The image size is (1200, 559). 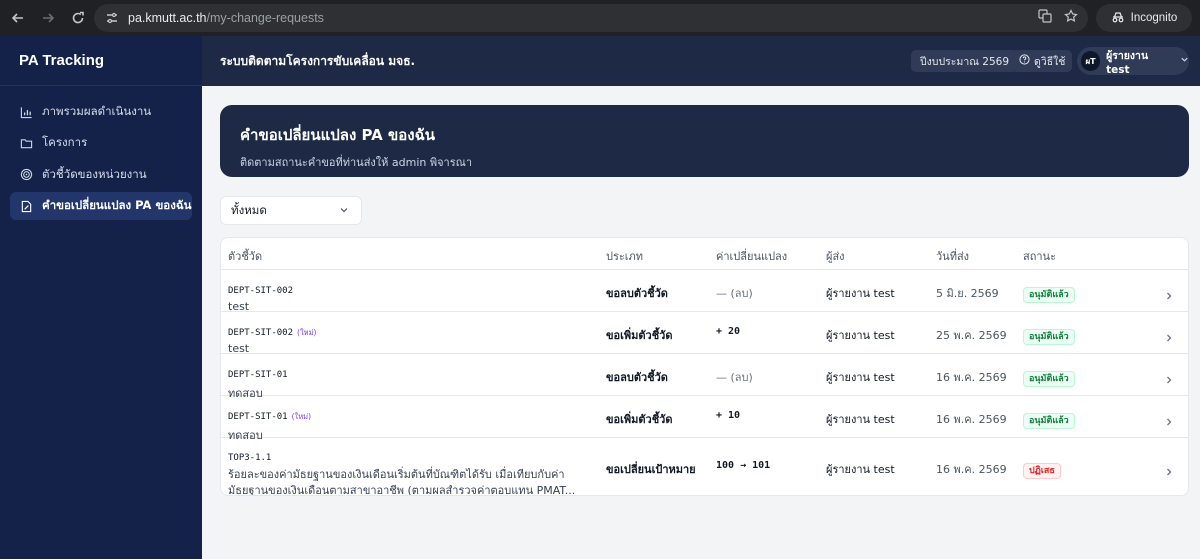 I want to click on status-cell: ปฏิเสธ, so click(x=1042, y=468).